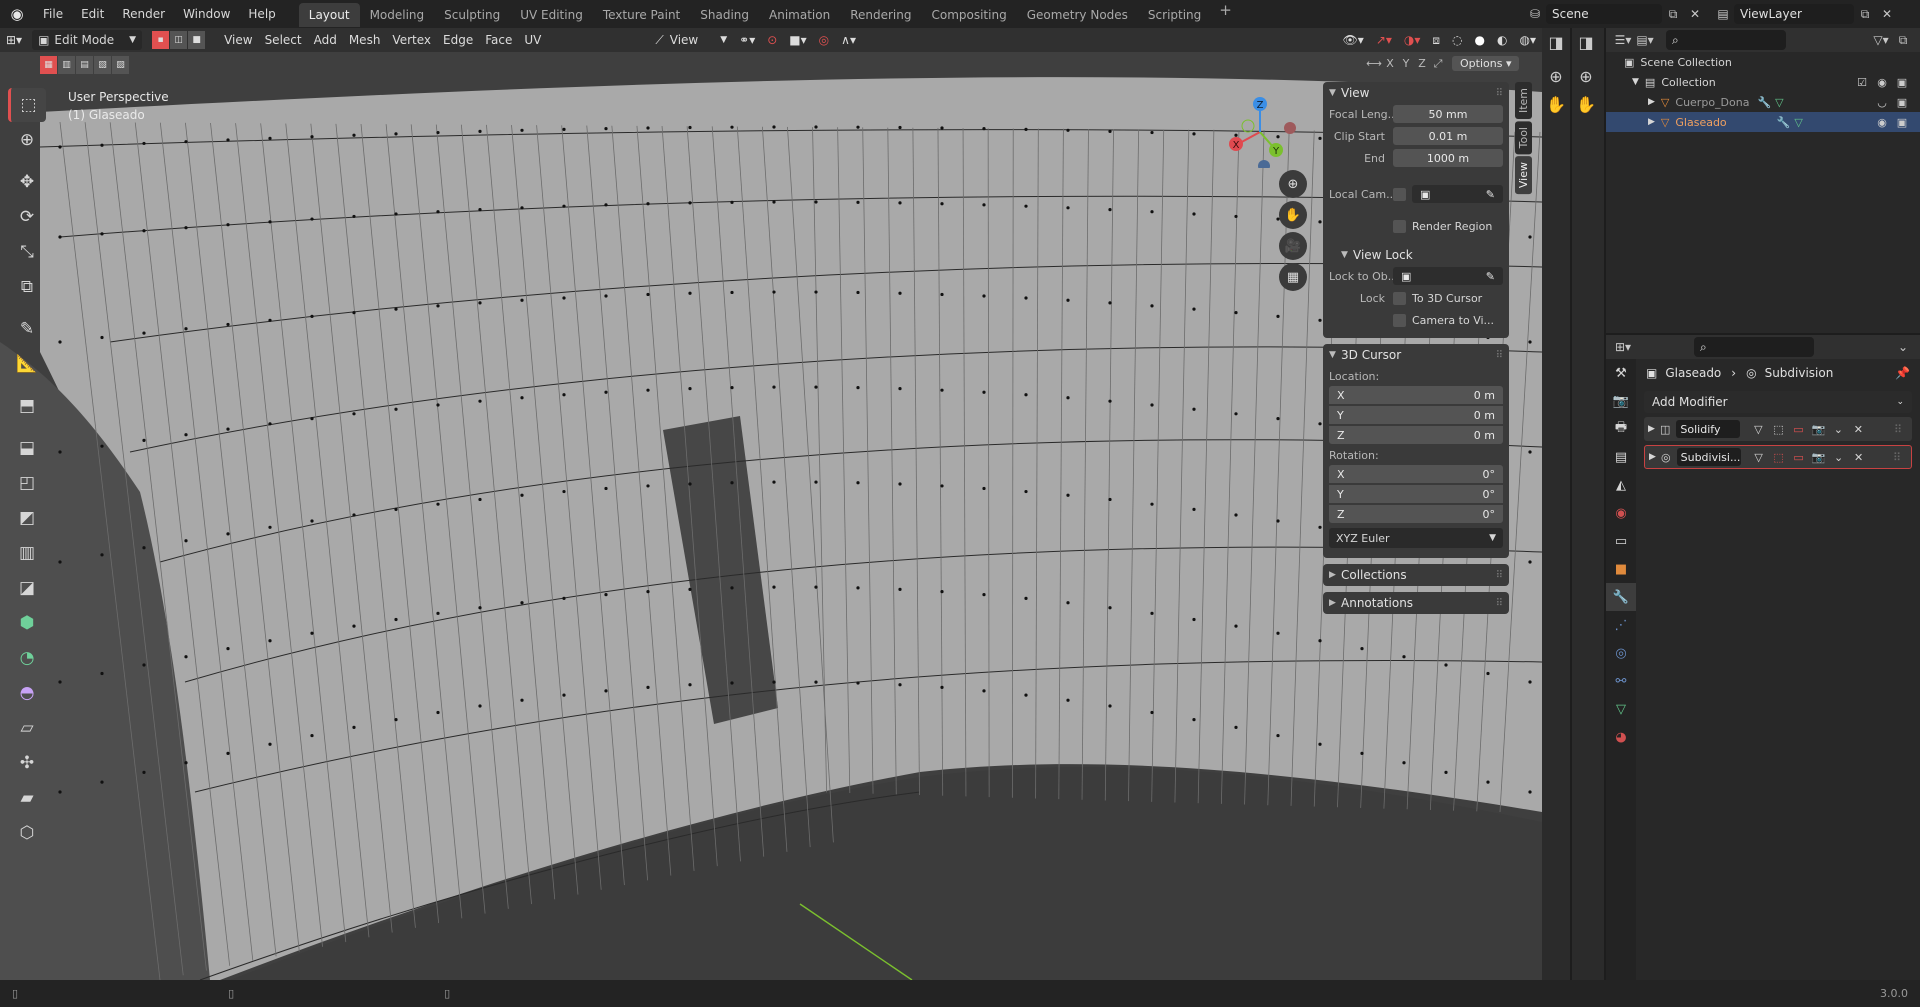 The image size is (1920, 1007). What do you see at coordinates (27, 182) in the screenshot?
I see `move-tool-icon: ✥` at bounding box center [27, 182].